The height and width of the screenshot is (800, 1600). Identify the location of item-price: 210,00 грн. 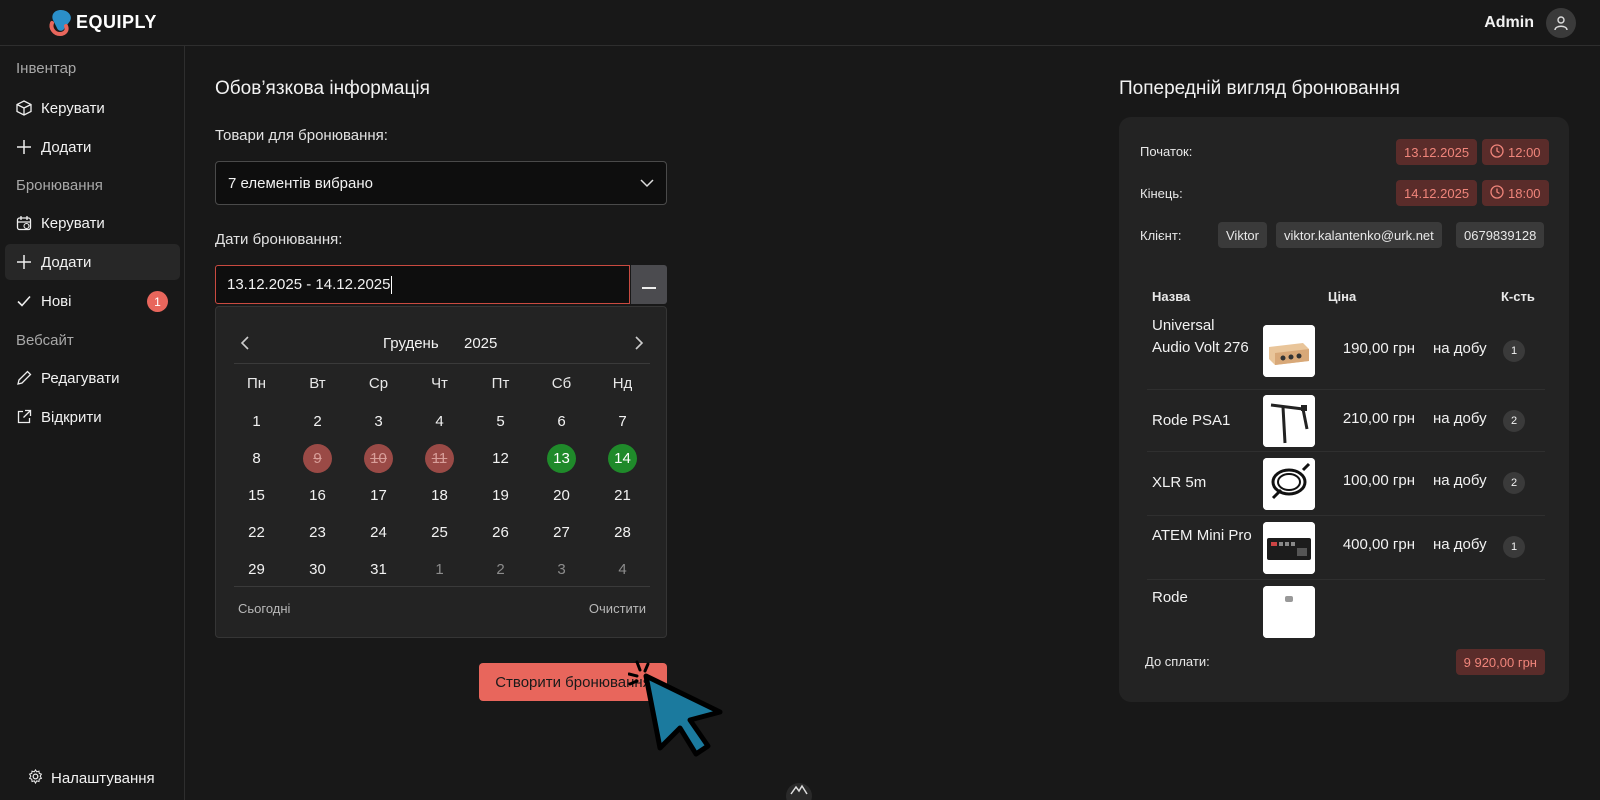
(1378, 418).